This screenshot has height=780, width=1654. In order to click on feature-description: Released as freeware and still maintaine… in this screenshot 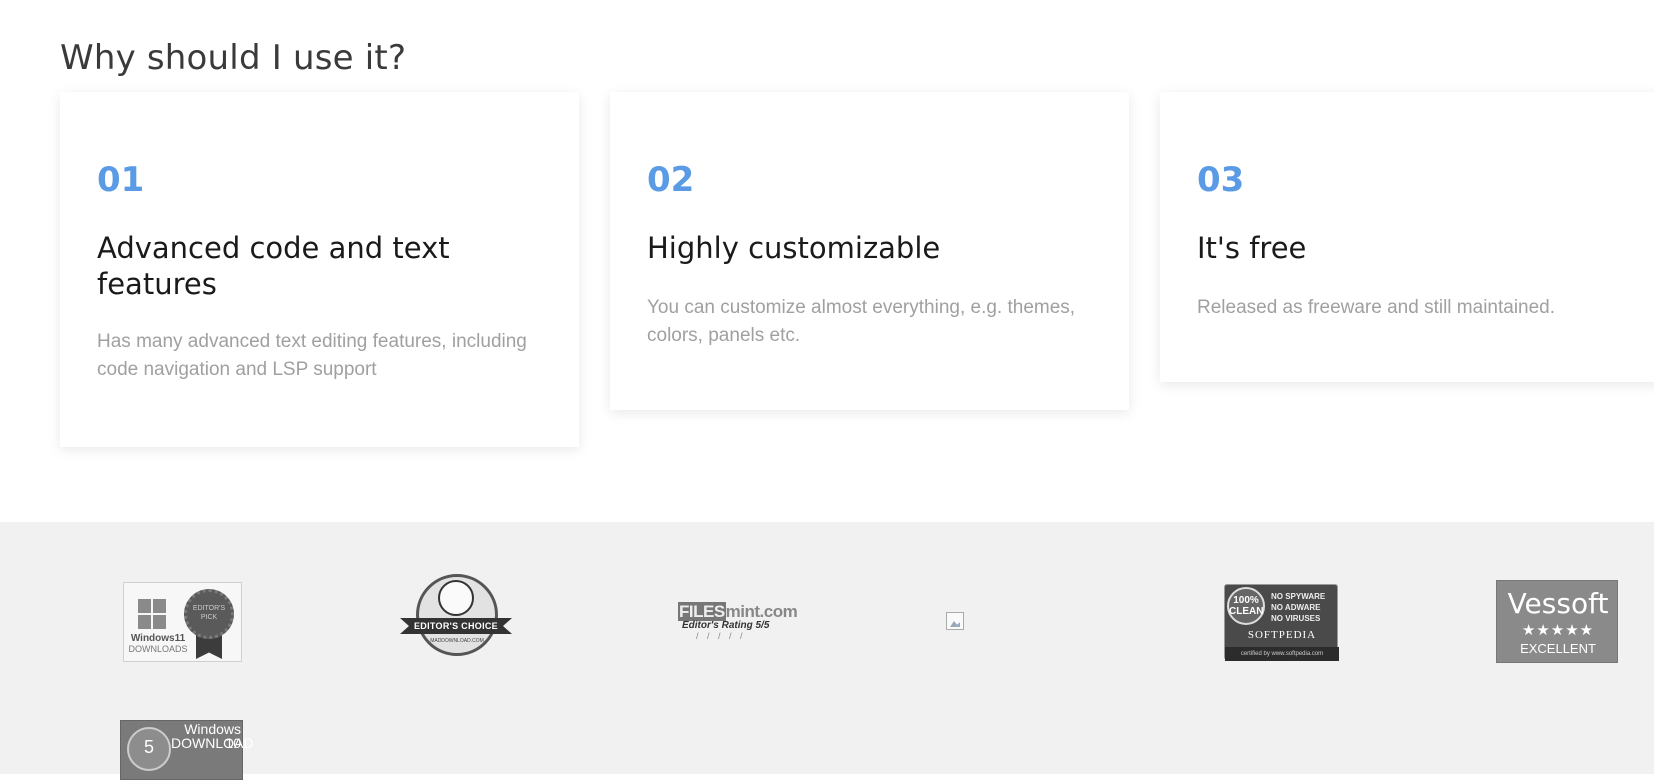, I will do `click(1376, 307)`.